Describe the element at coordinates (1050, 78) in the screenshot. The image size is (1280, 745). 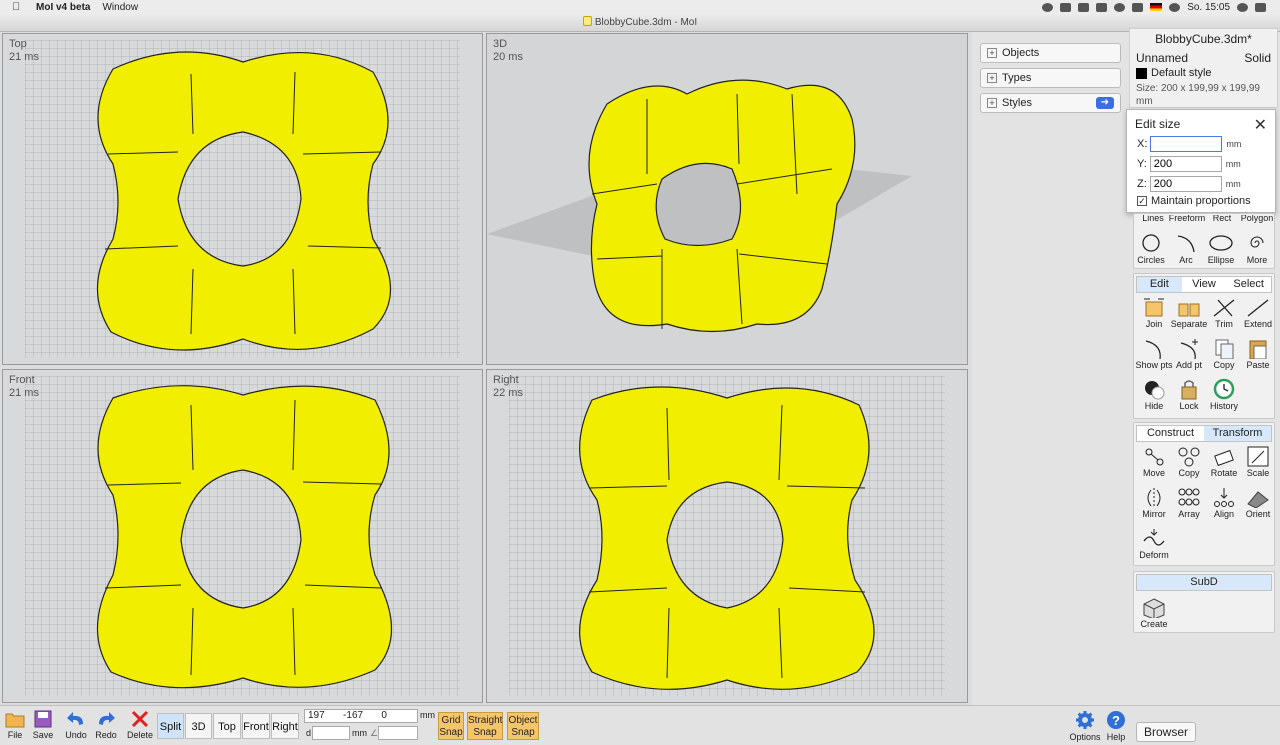
I see `types-section: + Types` at that location.